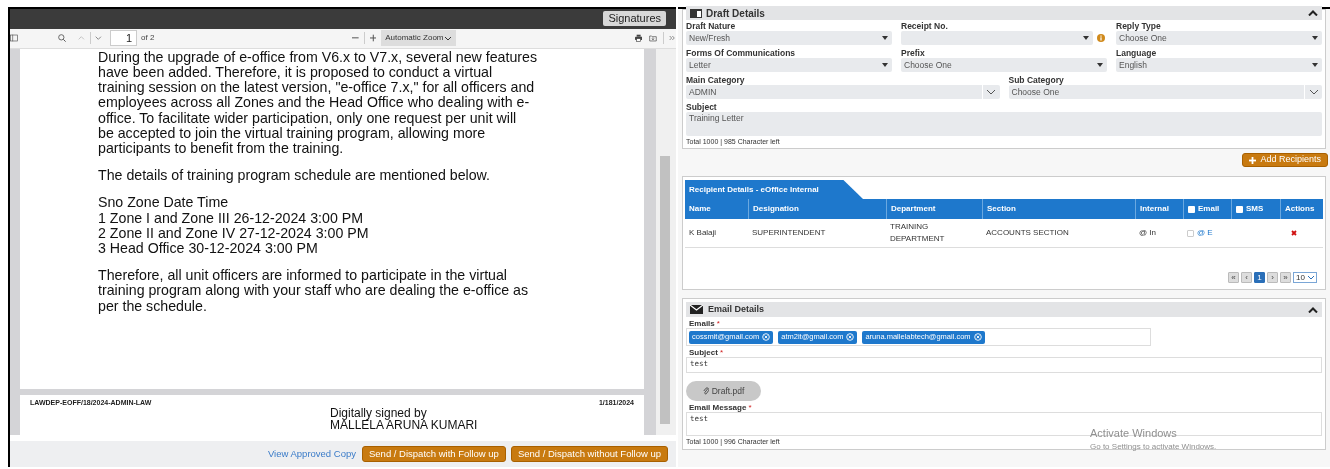  What do you see at coordinates (1294, 233) in the screenshot?
I see `delete-icon` at bounding box center [1294, 233].